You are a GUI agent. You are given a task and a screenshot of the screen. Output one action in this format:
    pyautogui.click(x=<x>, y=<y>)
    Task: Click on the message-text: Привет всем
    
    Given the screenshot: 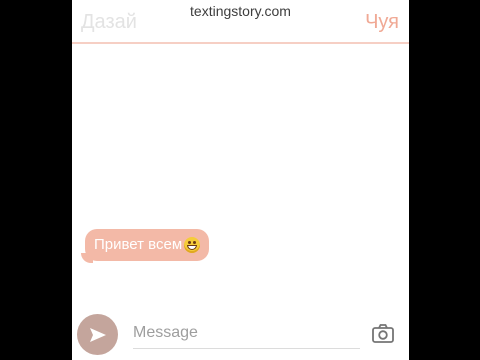 What is the action you would take?
    pyautogui.click(x=138, y=244)
    